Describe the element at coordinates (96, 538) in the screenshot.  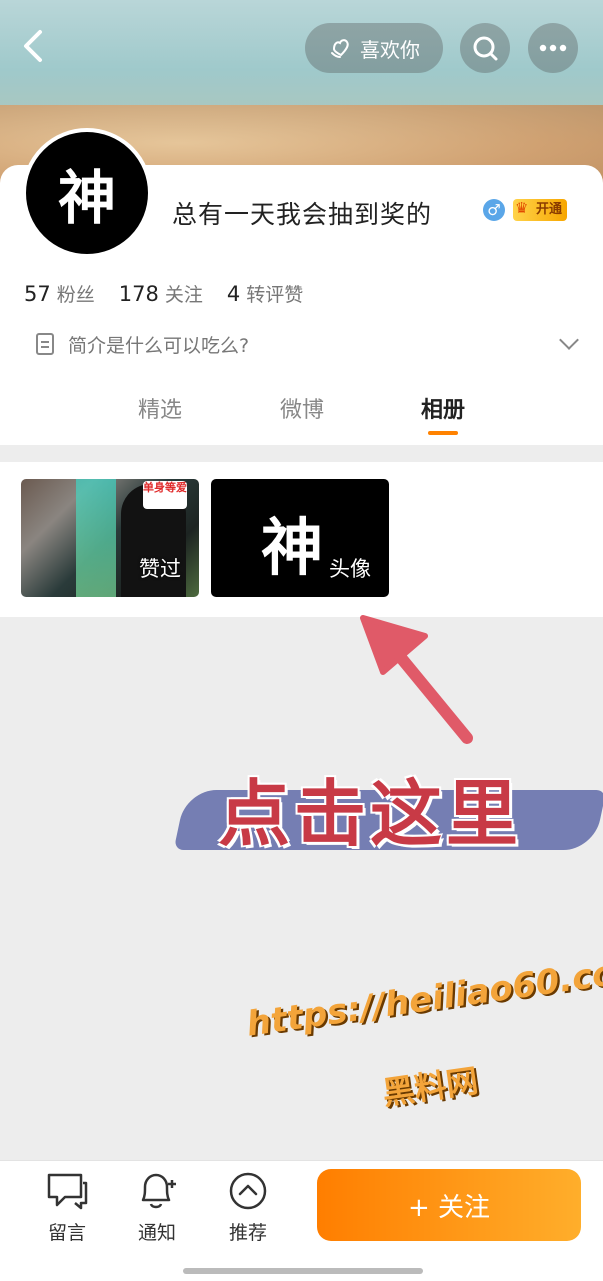
I see `thumbnail-screen-glow` at that location.